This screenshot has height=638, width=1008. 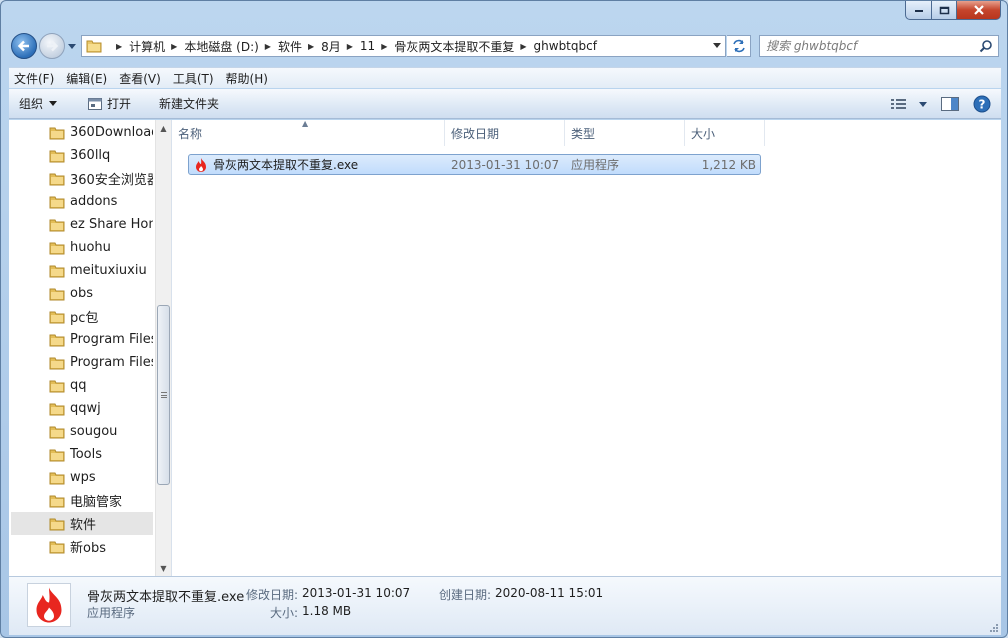 What do you see at coordinates (193, 78) in the screenshot?
I see `menu-tools: 工具(T)` at bounding box center [193, 78].